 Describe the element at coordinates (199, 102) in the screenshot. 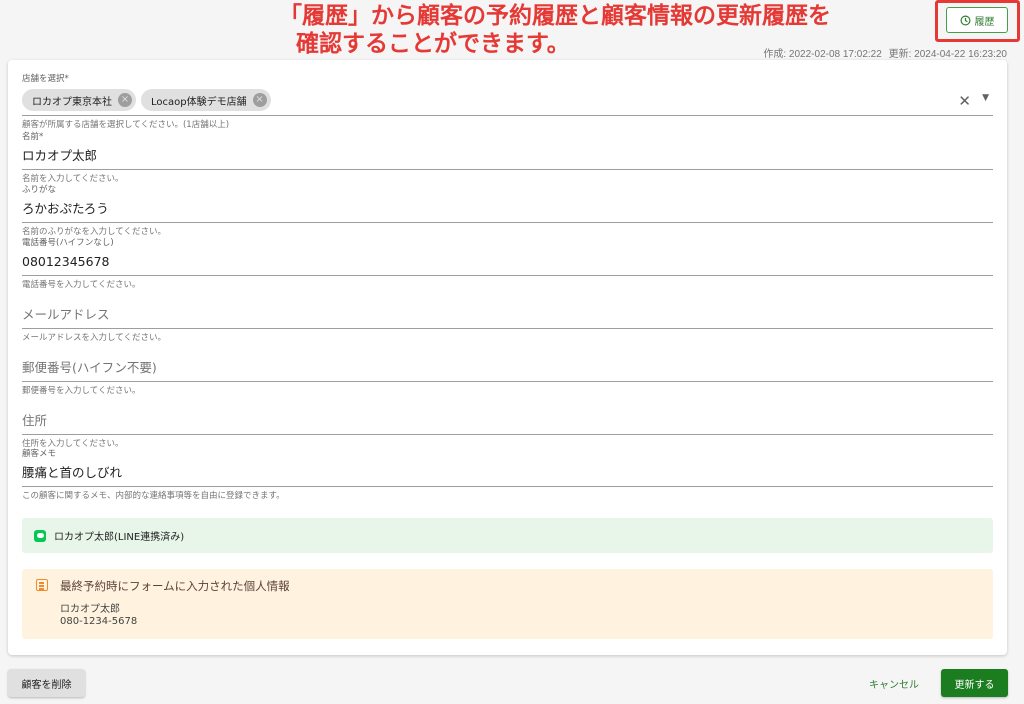

I see `store-chip-label: Locaop体験デモ店舗` at that location.